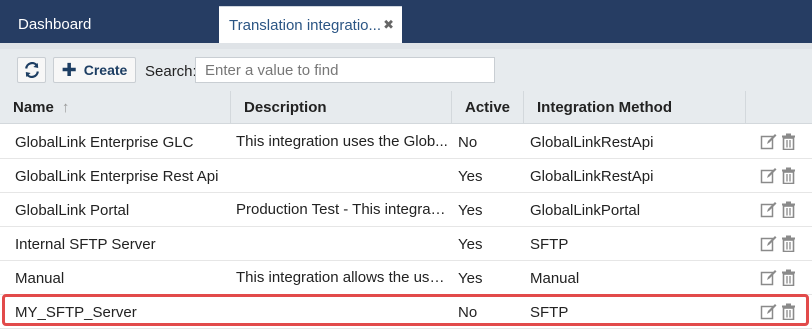 This screenshot has width=812, height=329. Describe the element at coordinates (69, 70) in the screenshot. I see `plus-icon: ✚` at that location.